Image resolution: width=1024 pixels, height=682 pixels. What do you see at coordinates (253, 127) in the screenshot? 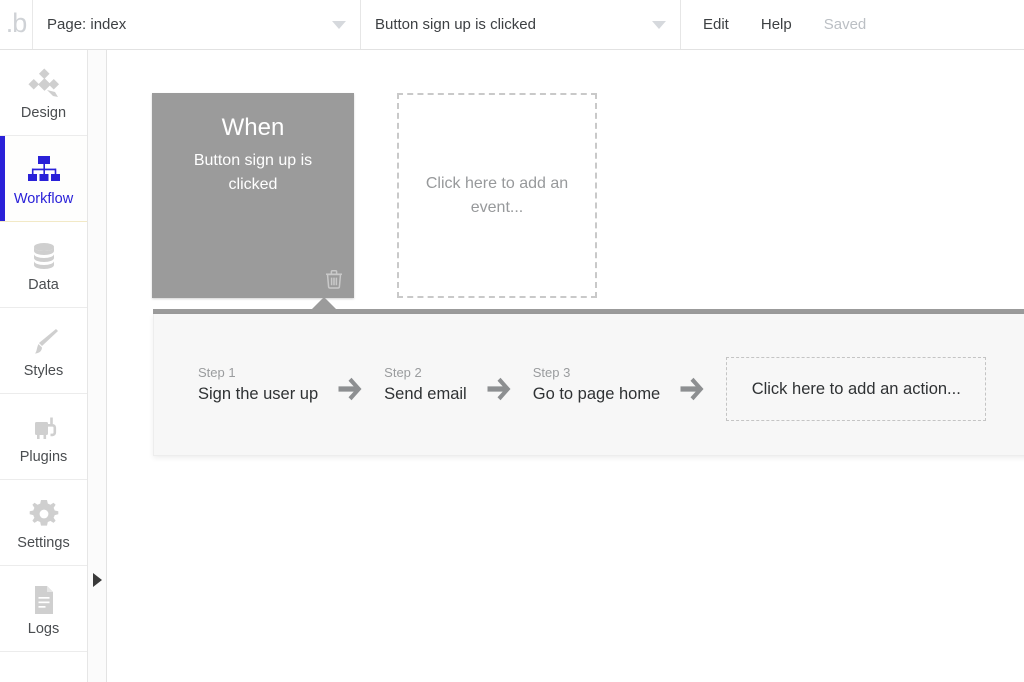
I see `event-when-label: When` at bounding box center [253, 127].